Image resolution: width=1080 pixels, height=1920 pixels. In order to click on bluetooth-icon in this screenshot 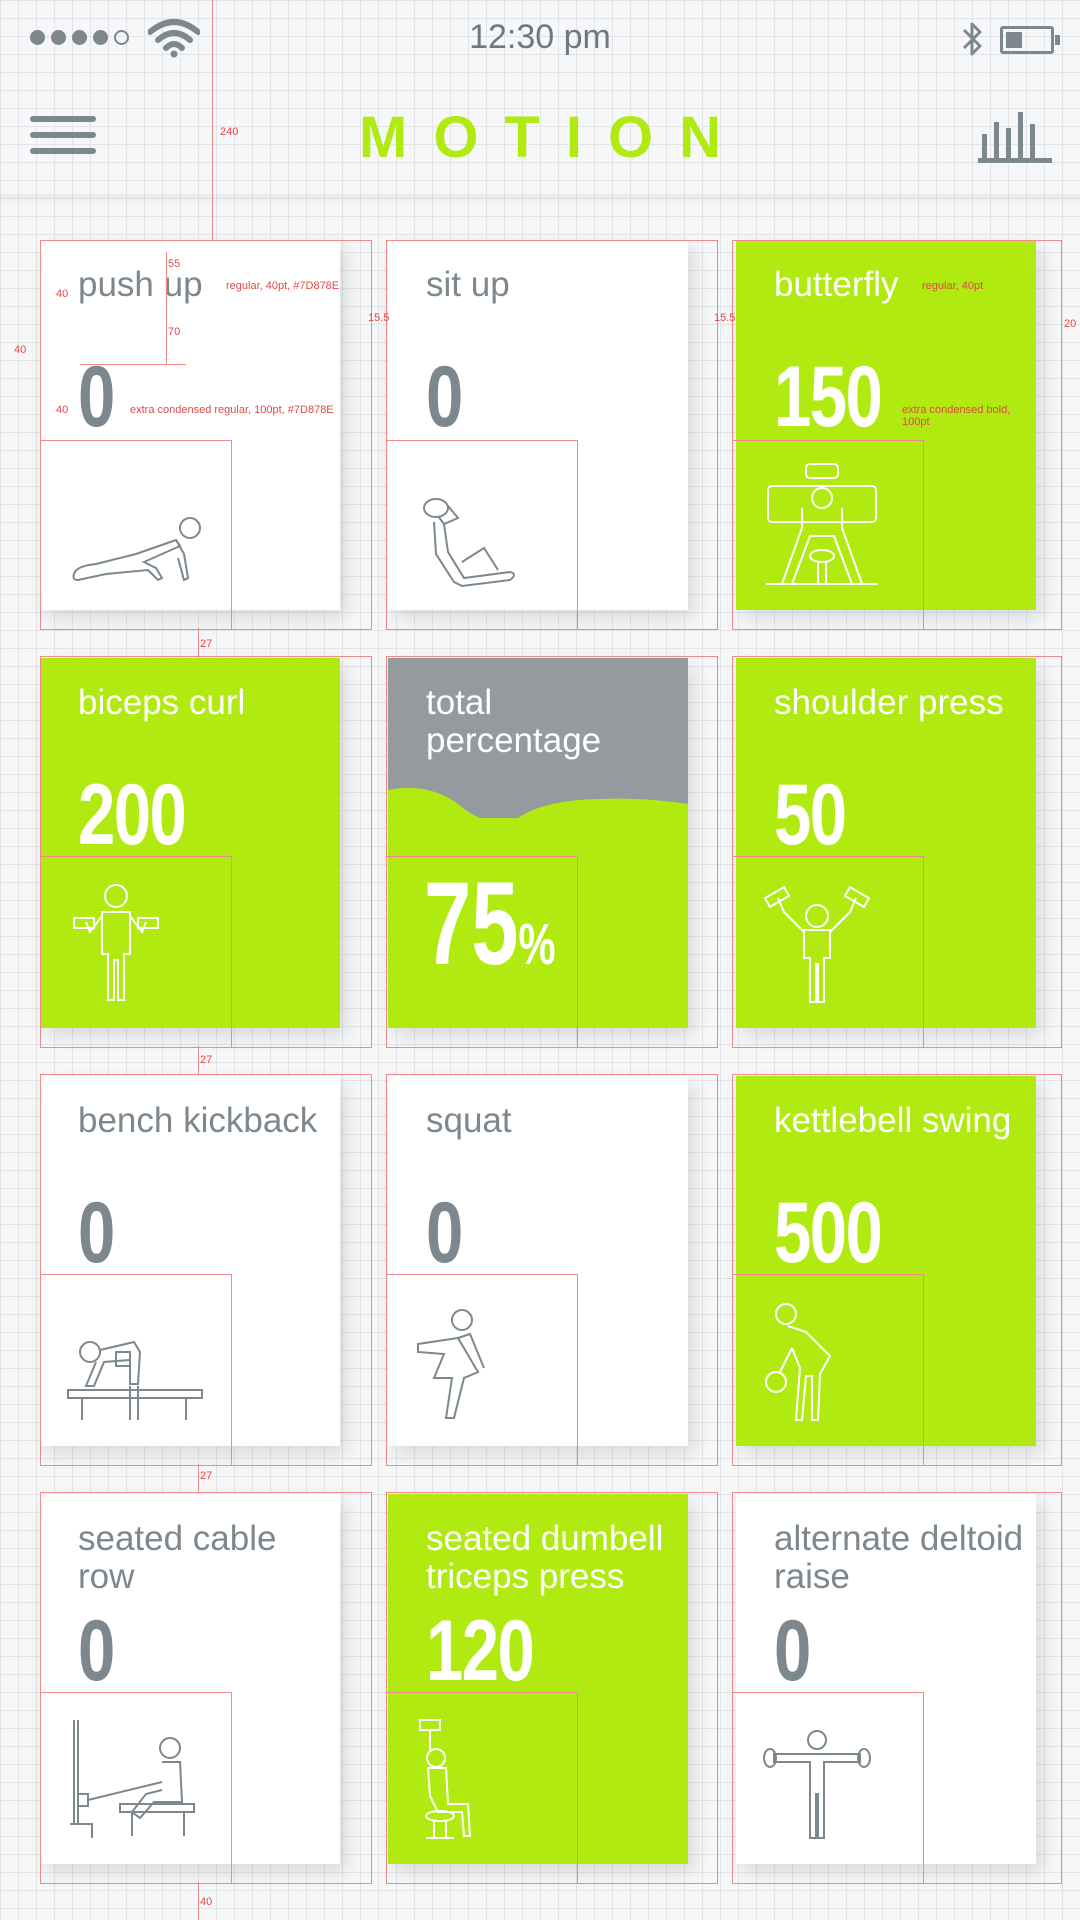, I will do `click(972, 39)`.